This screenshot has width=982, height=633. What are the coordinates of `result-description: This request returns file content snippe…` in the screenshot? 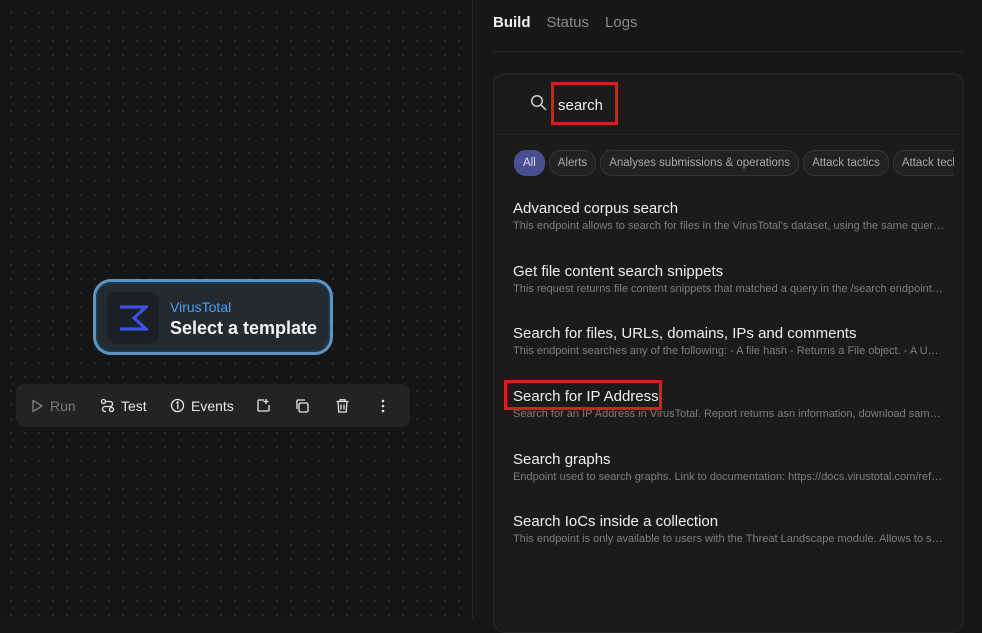 It's located at (729, 288).